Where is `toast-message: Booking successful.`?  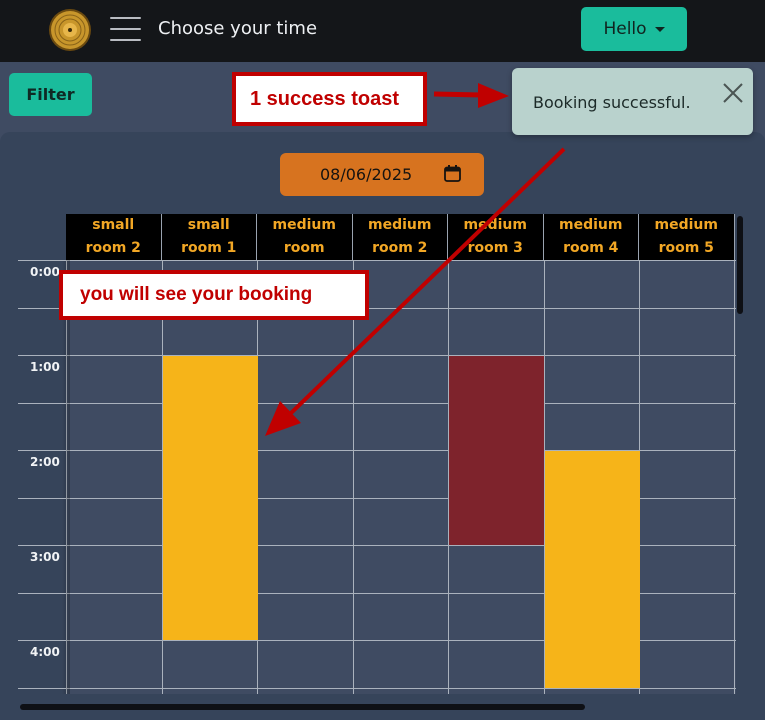
toast-message: Booking successful. is located at coordinates (612, 102).